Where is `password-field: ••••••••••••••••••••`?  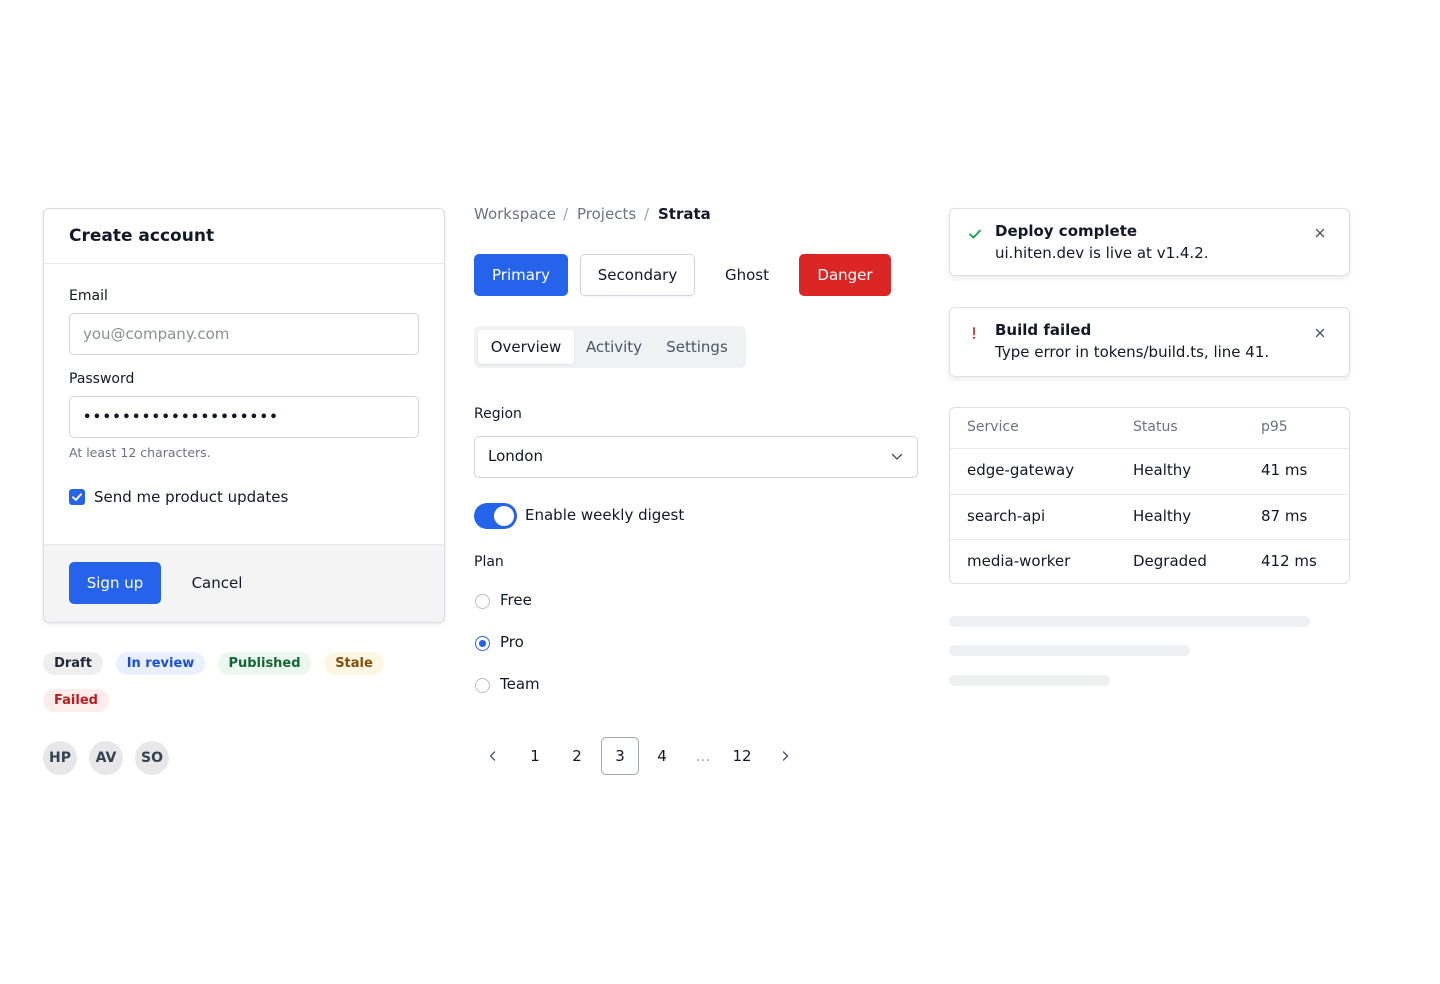 password-field: •••••••••••••••••••• is located at coordinates (244, 417).